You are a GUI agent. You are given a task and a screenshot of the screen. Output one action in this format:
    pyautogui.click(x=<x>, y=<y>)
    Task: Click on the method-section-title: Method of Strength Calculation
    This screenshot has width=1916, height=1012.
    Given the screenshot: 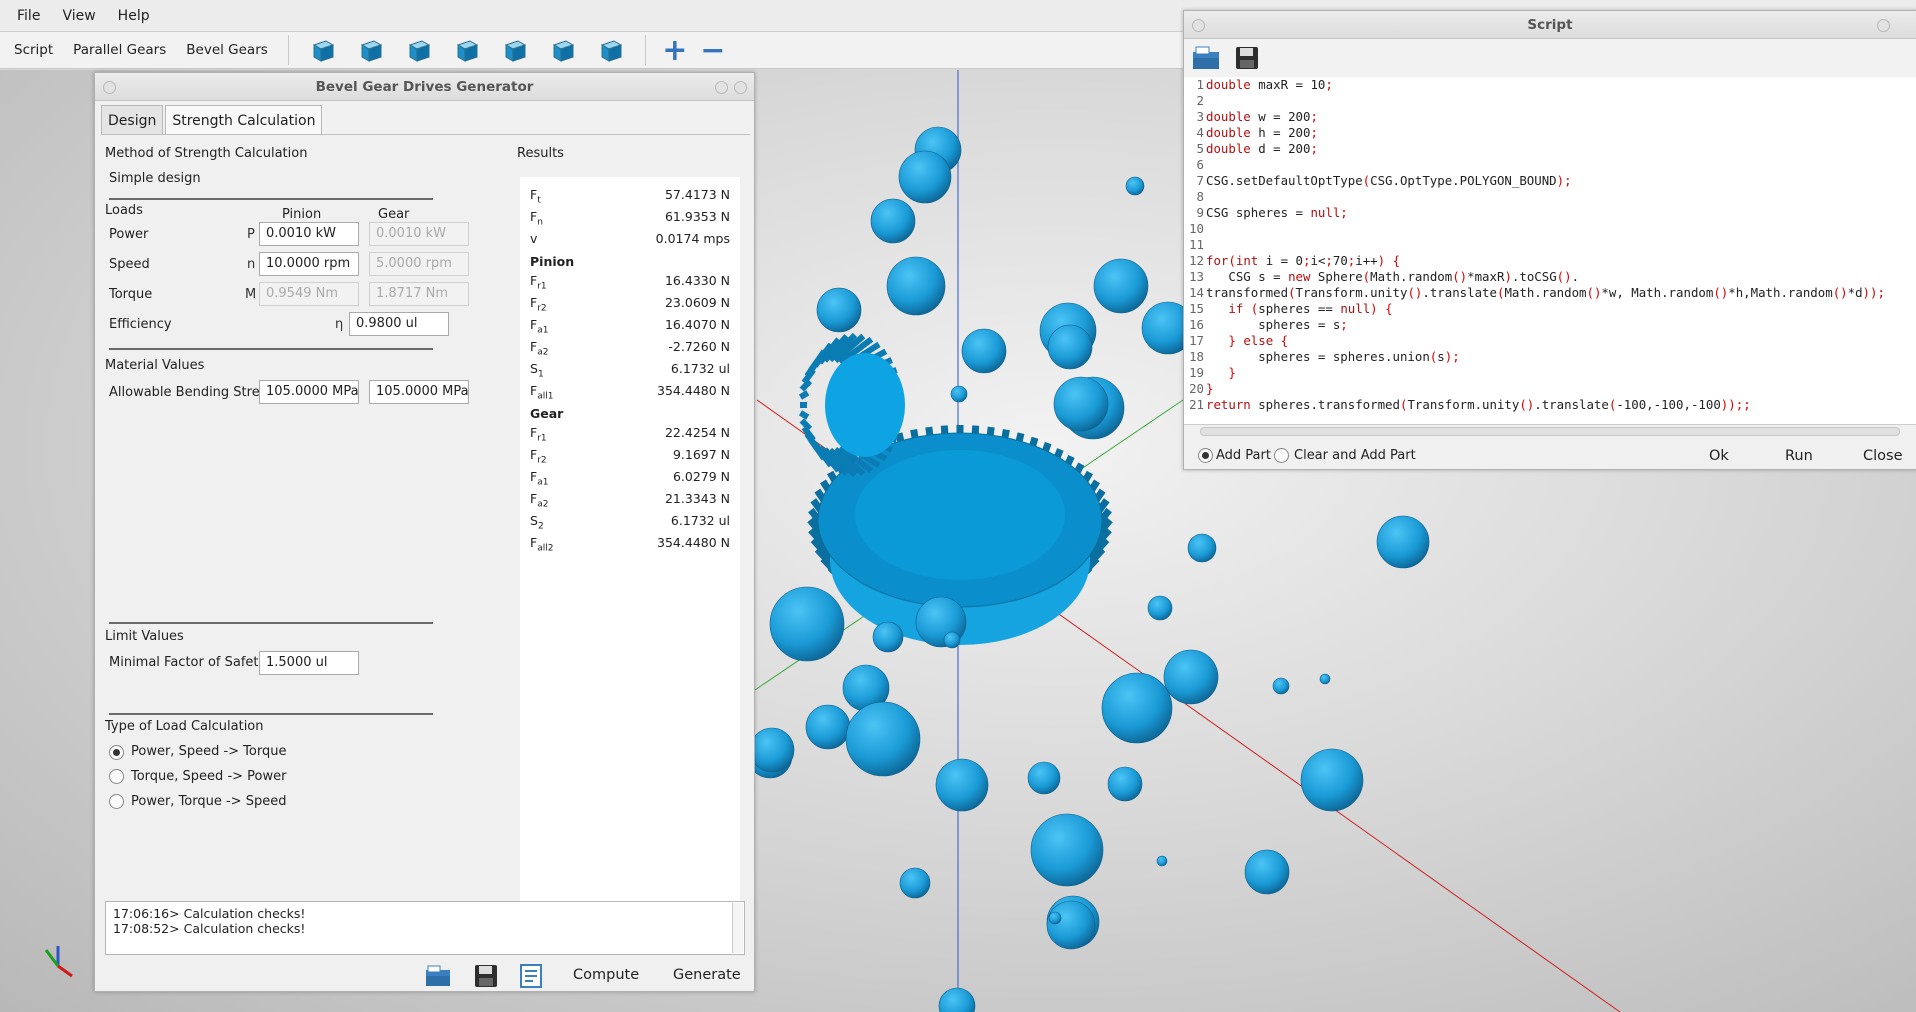 What is the action you would take?
    pyautogui.click(x=206, y=153)
    